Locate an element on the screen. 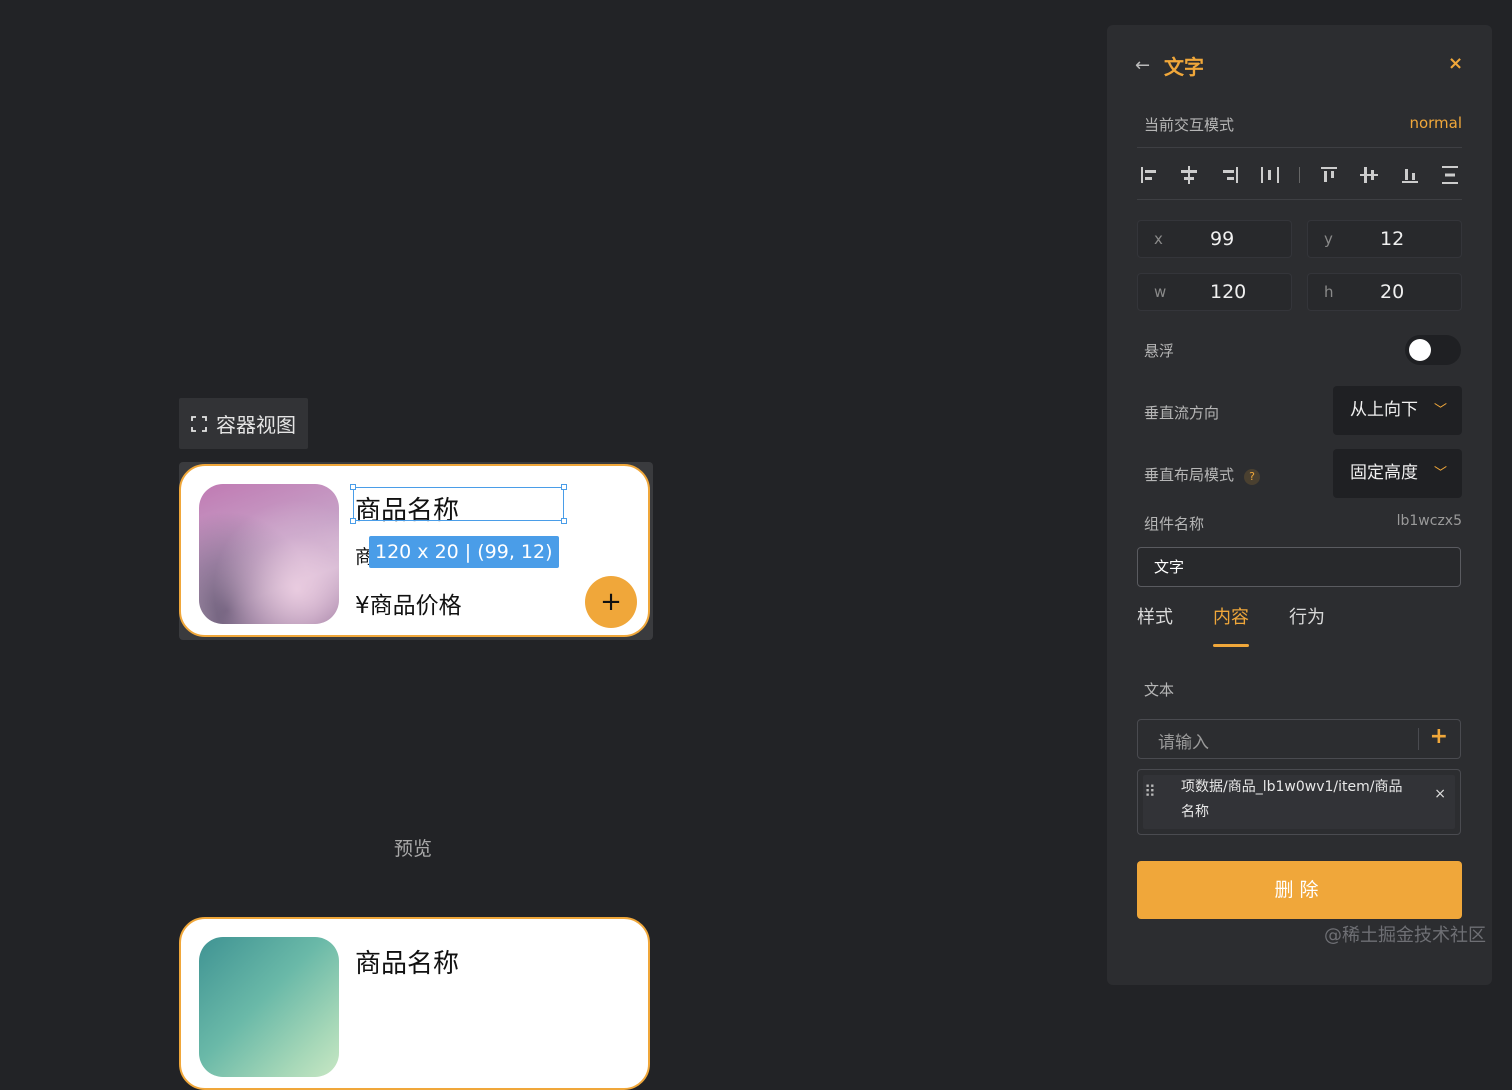 This screenshot has height=1090, width=1512. distribute-horizontal-icon is located at coordinates (1270, 175).